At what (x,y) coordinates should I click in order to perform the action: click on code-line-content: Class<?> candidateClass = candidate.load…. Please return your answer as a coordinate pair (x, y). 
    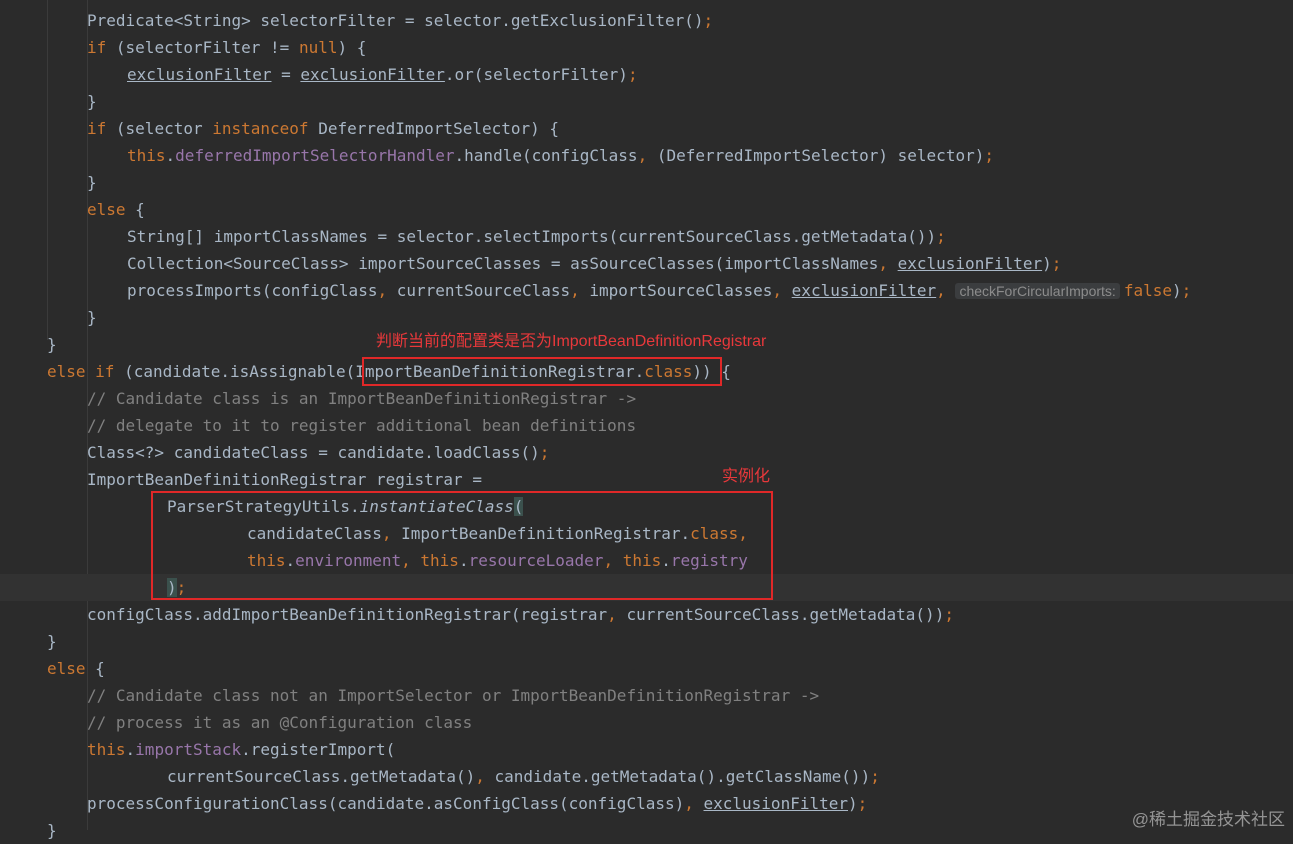
    Looking at the image, I should click on (318, 452).